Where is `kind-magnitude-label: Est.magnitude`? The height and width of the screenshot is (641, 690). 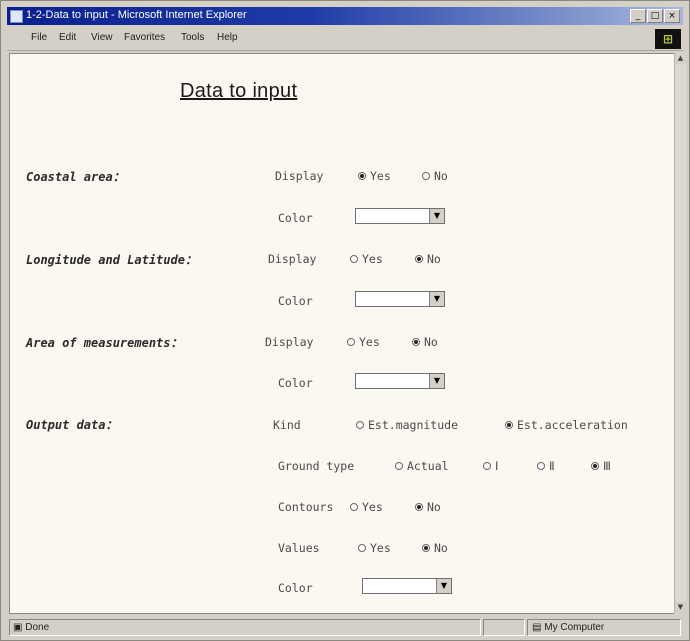
kind-magnitude-label: Est.magnitude is located at coordinates (413, 425).